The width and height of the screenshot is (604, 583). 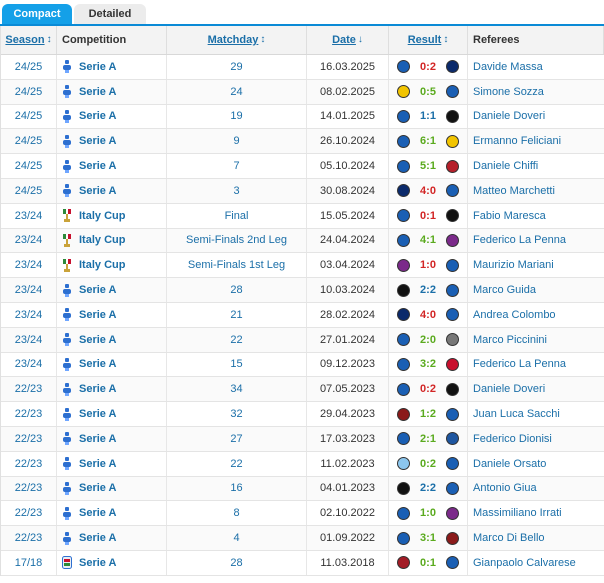 I want to click on match-score: 4:1, so click(x=428, y=240).